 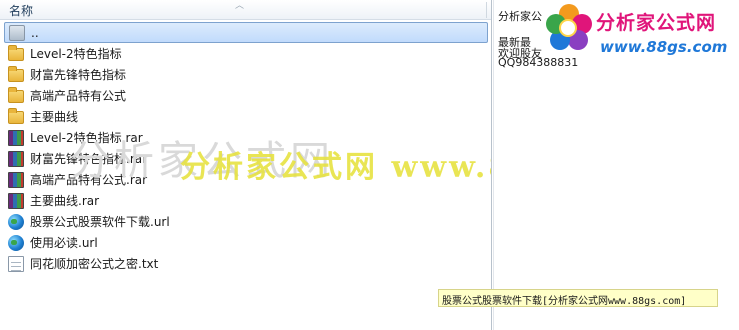 What do you see at coordinates (335, 167) in the screenshot?
I see `watermark-yellow-text: 分析家公式网 www.88gs.com` at bounding box center [335, 167].